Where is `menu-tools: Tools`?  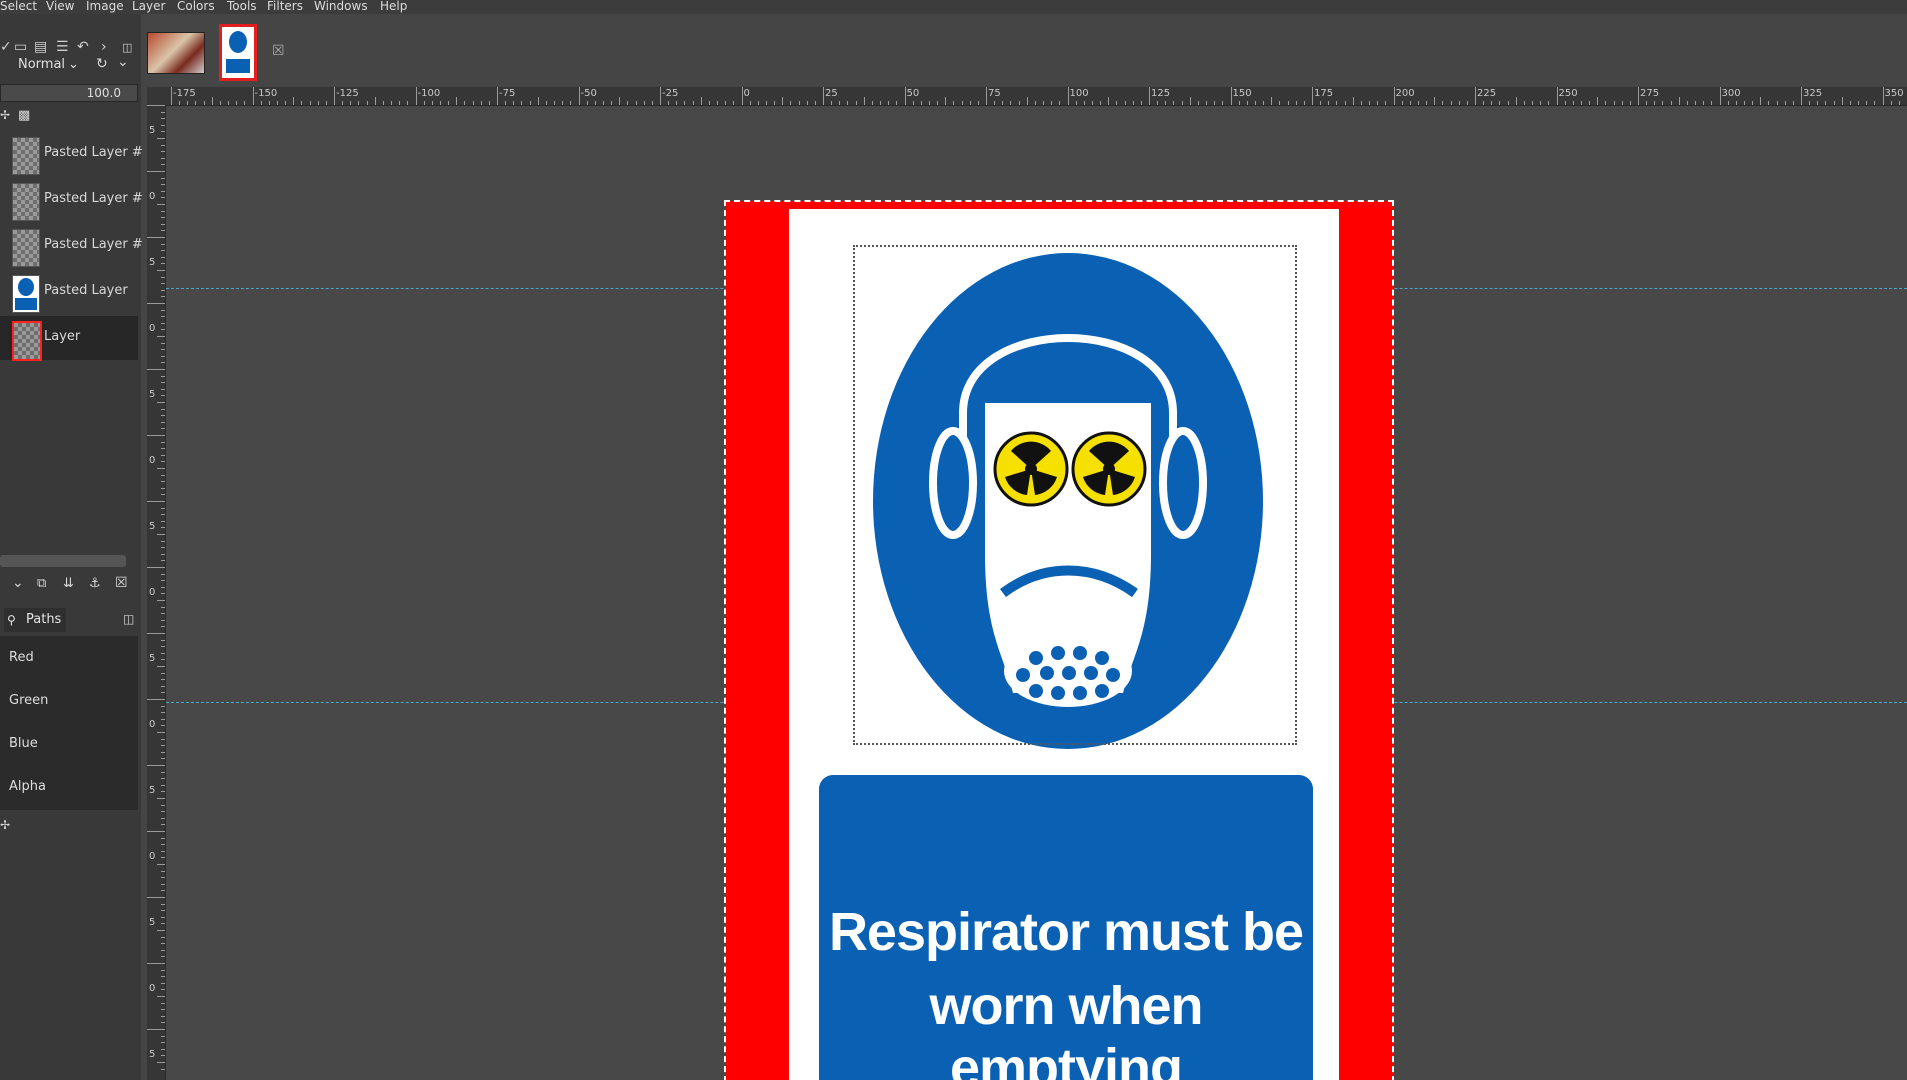
menu-tools: Tools is located at coordinates (242, 6).